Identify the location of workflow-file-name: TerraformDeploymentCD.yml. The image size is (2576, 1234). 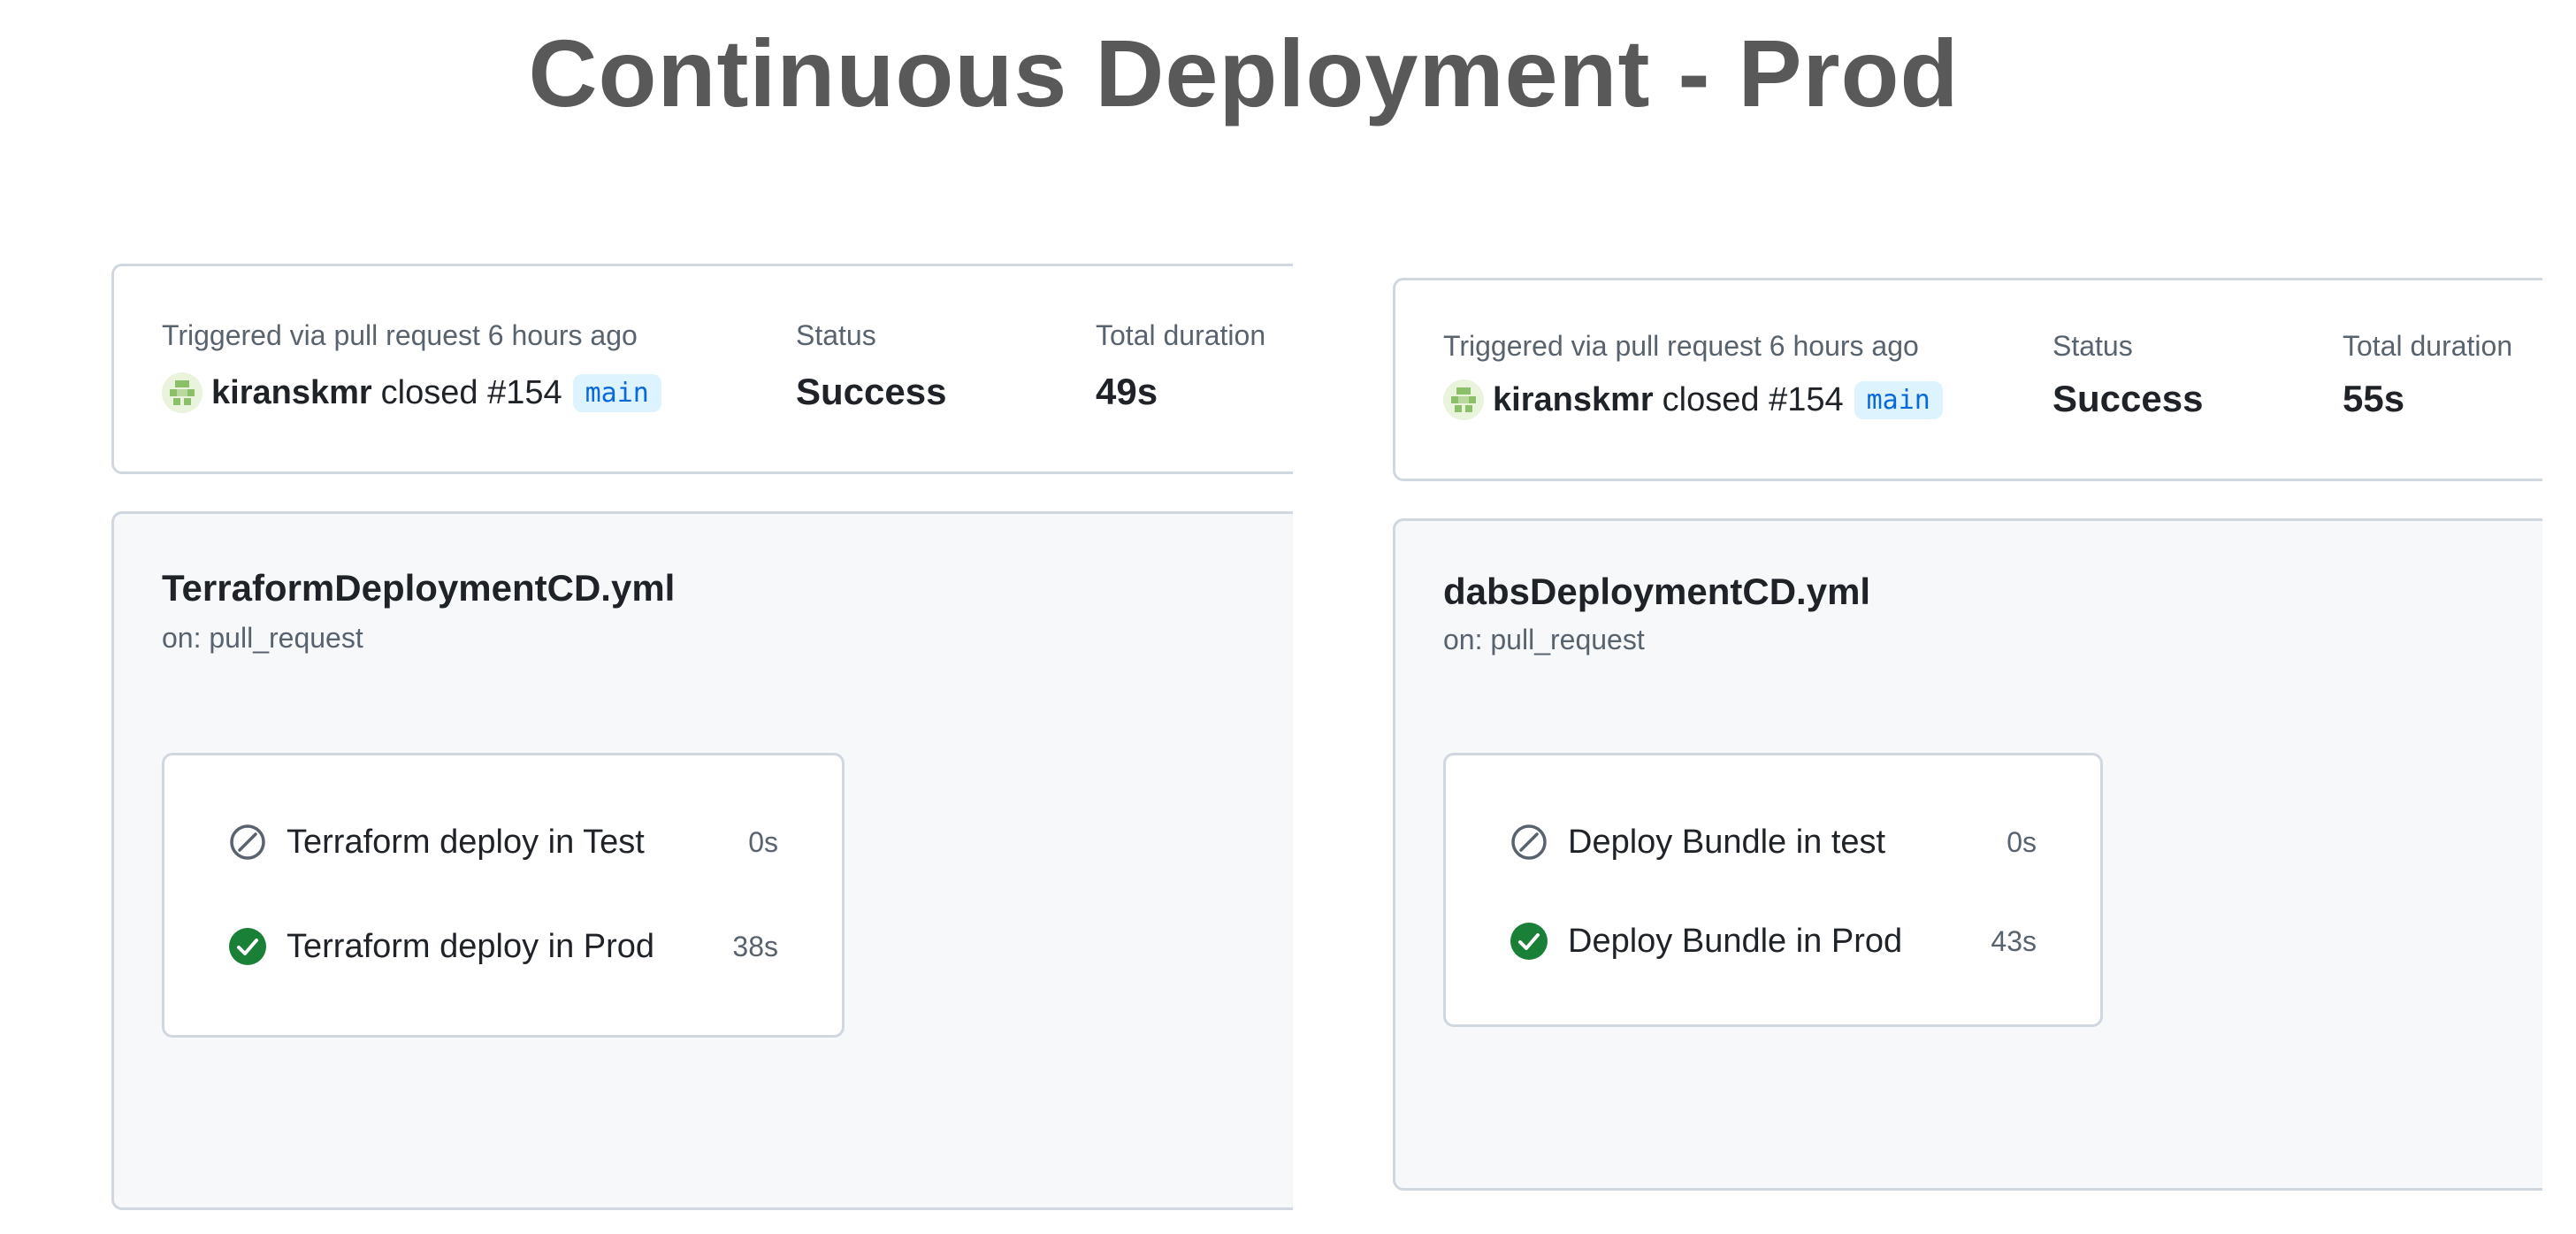
(418, 588).